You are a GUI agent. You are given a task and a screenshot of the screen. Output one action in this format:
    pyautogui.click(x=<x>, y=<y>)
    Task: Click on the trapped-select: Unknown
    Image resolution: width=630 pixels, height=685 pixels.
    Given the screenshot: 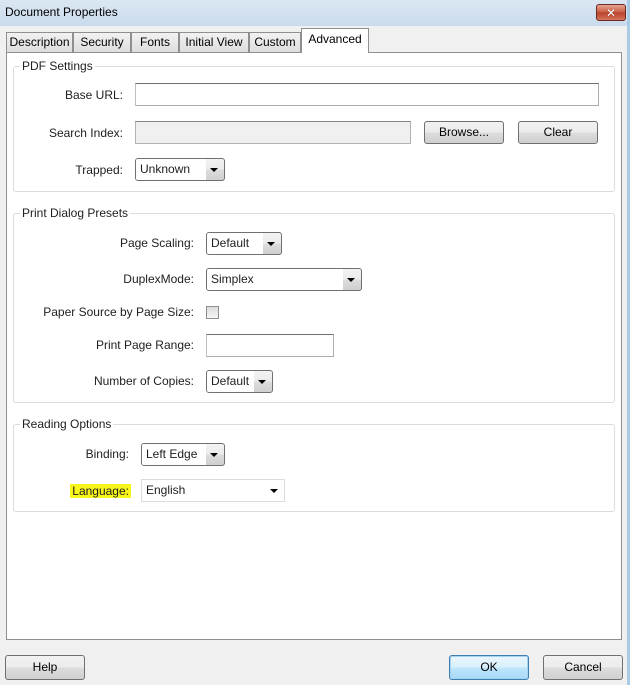 What is the action you would take?
    pyautogui.click(x=180, y=169)
    